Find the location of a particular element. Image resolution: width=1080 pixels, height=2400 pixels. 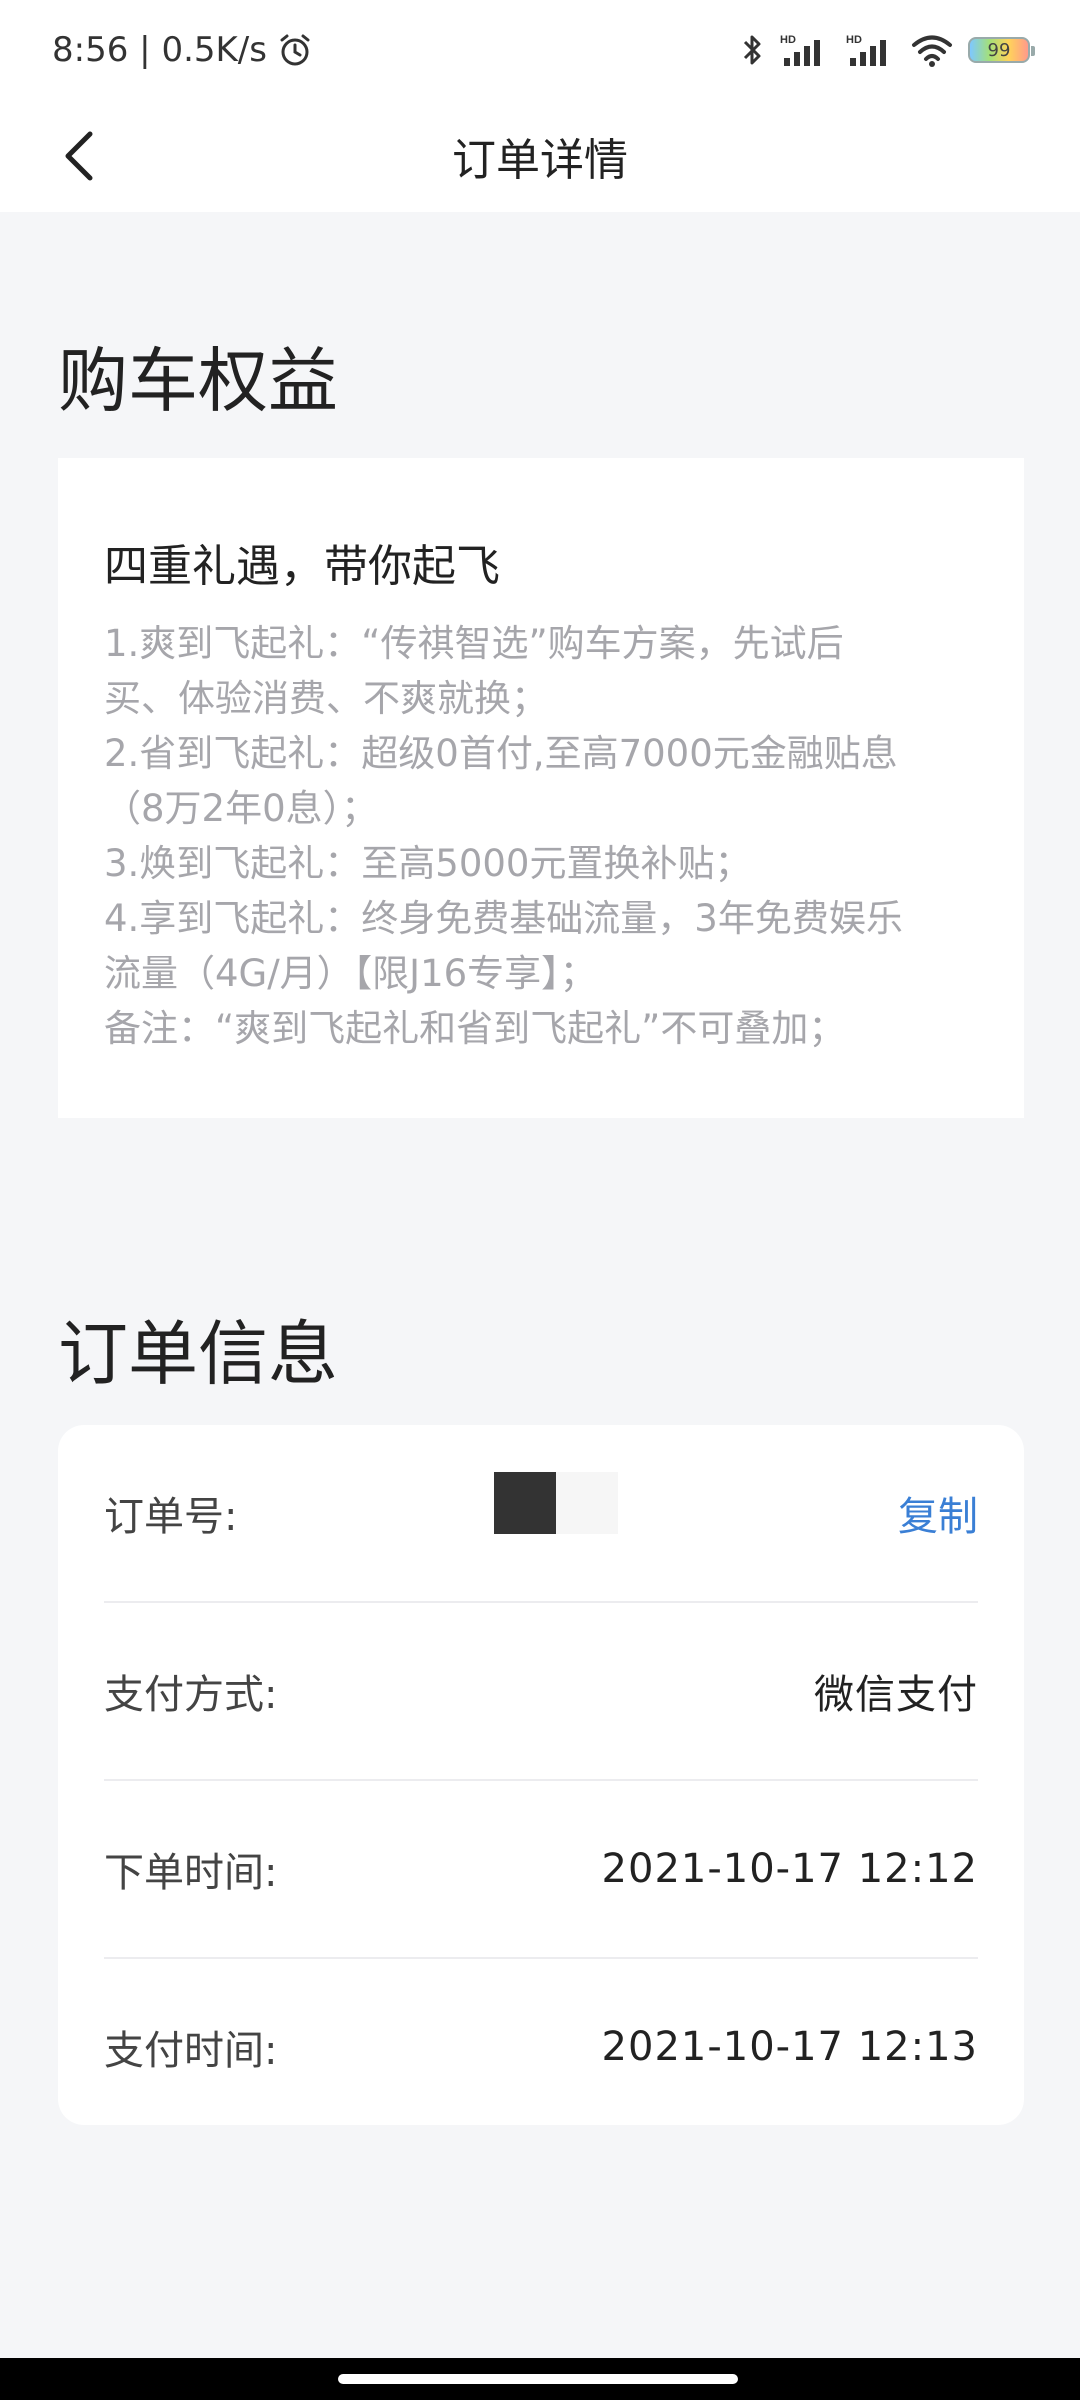

pay-time-row: 支付时间: 2021-10-17 12:13 is located at coordinates (541, 2047).